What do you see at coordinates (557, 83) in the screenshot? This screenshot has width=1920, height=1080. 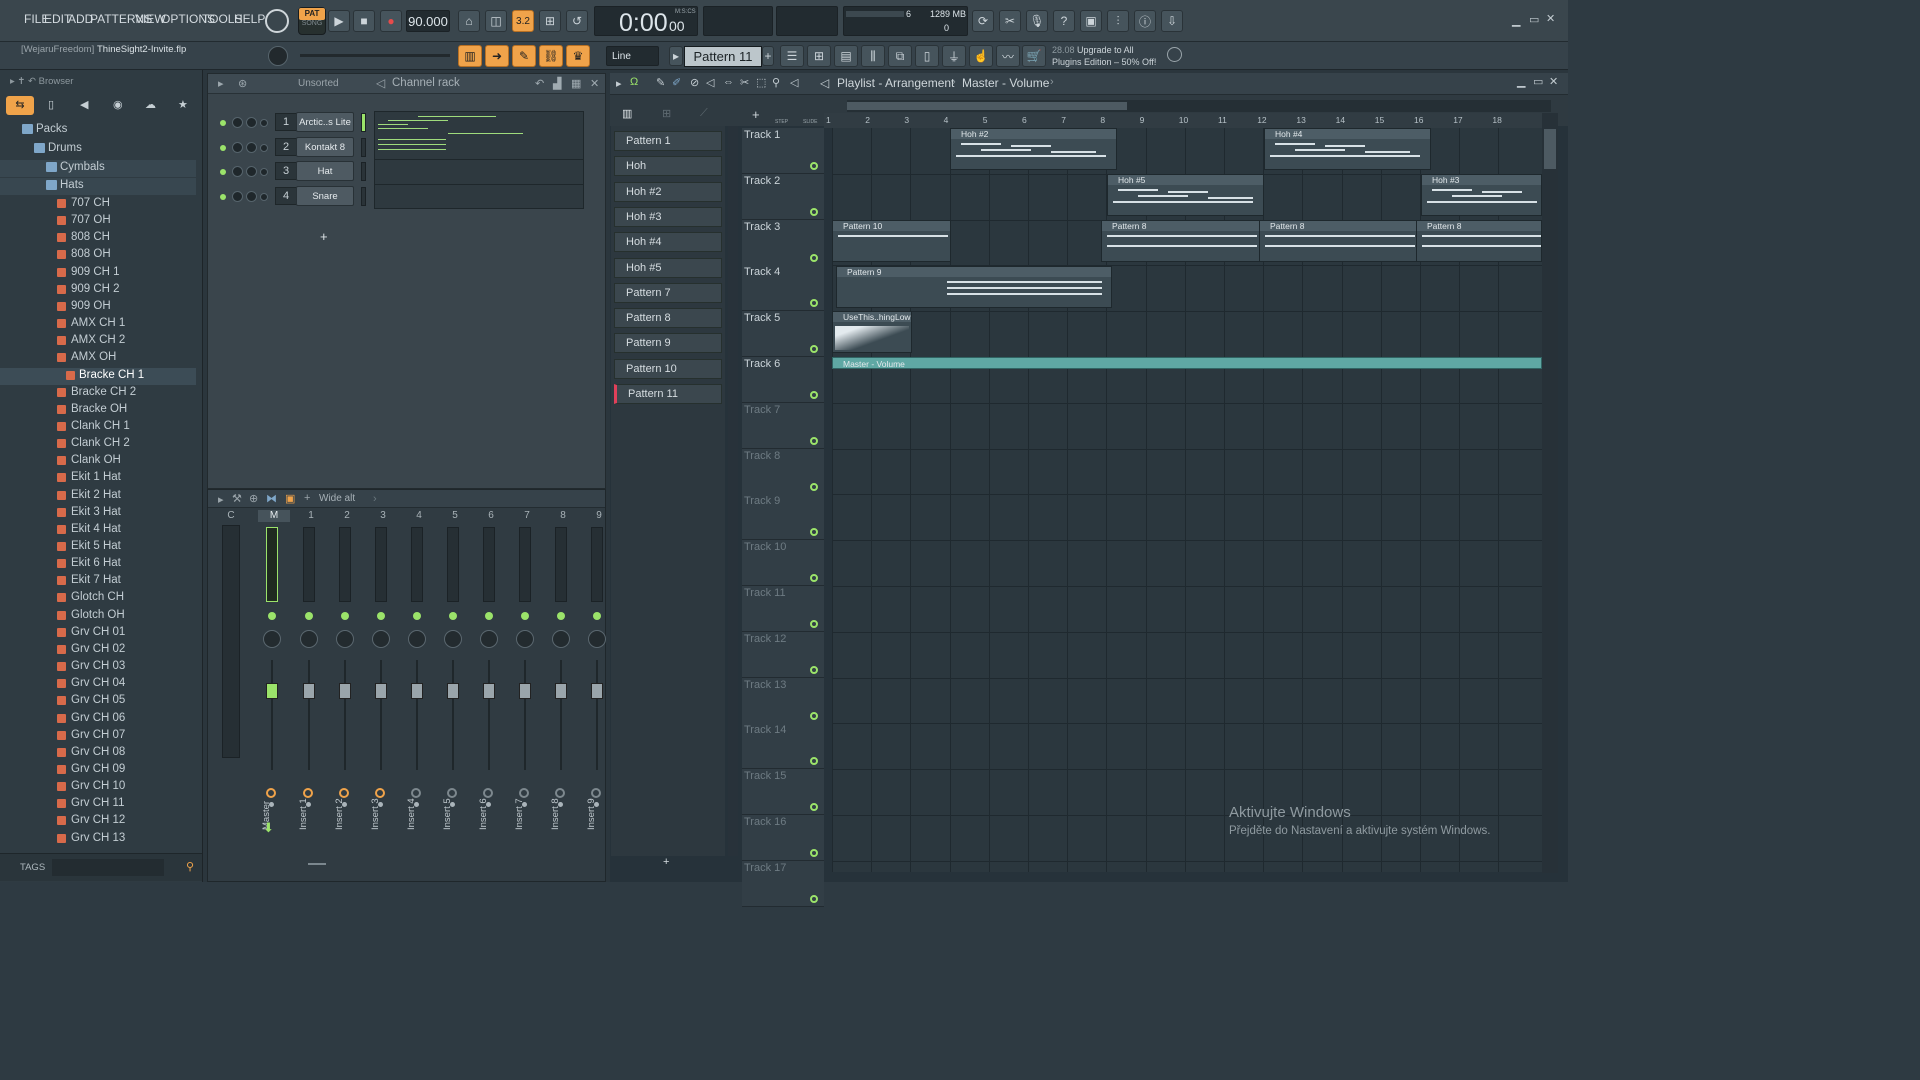 I see `graph-icon: ▟` at bounding box center [557, 83].